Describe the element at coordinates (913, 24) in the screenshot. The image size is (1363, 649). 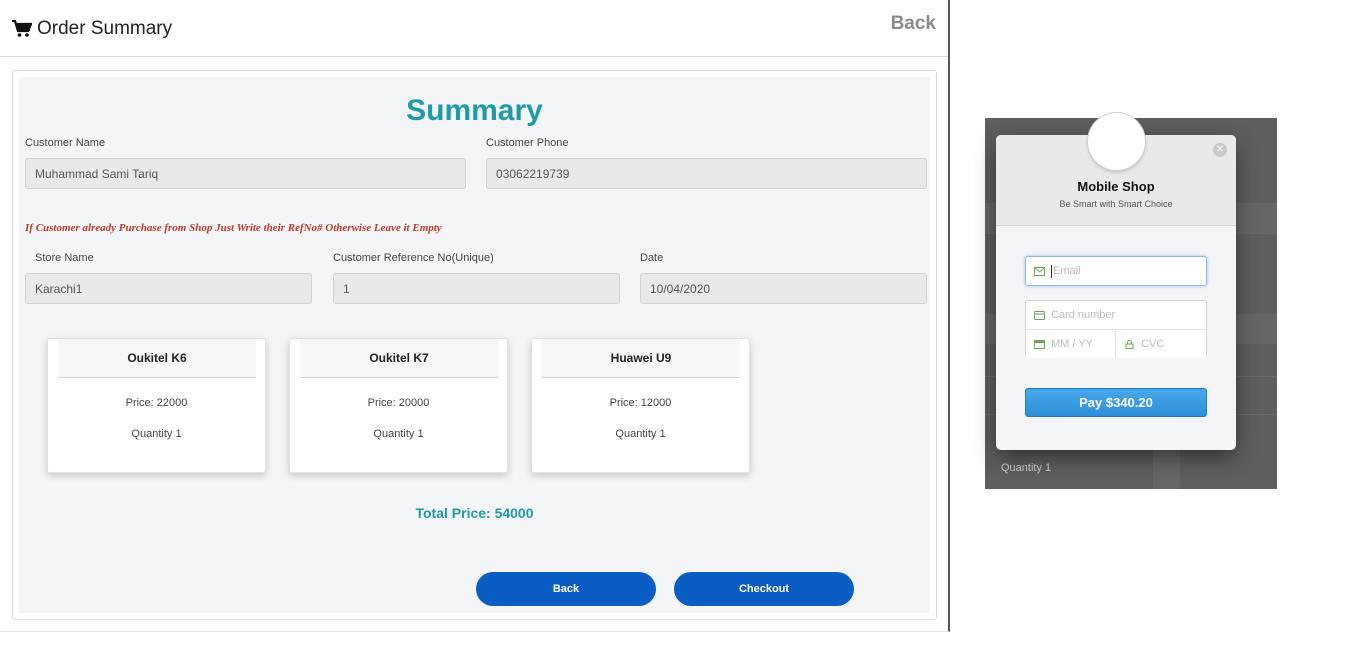
I see `header-back-link: Back` at that location.